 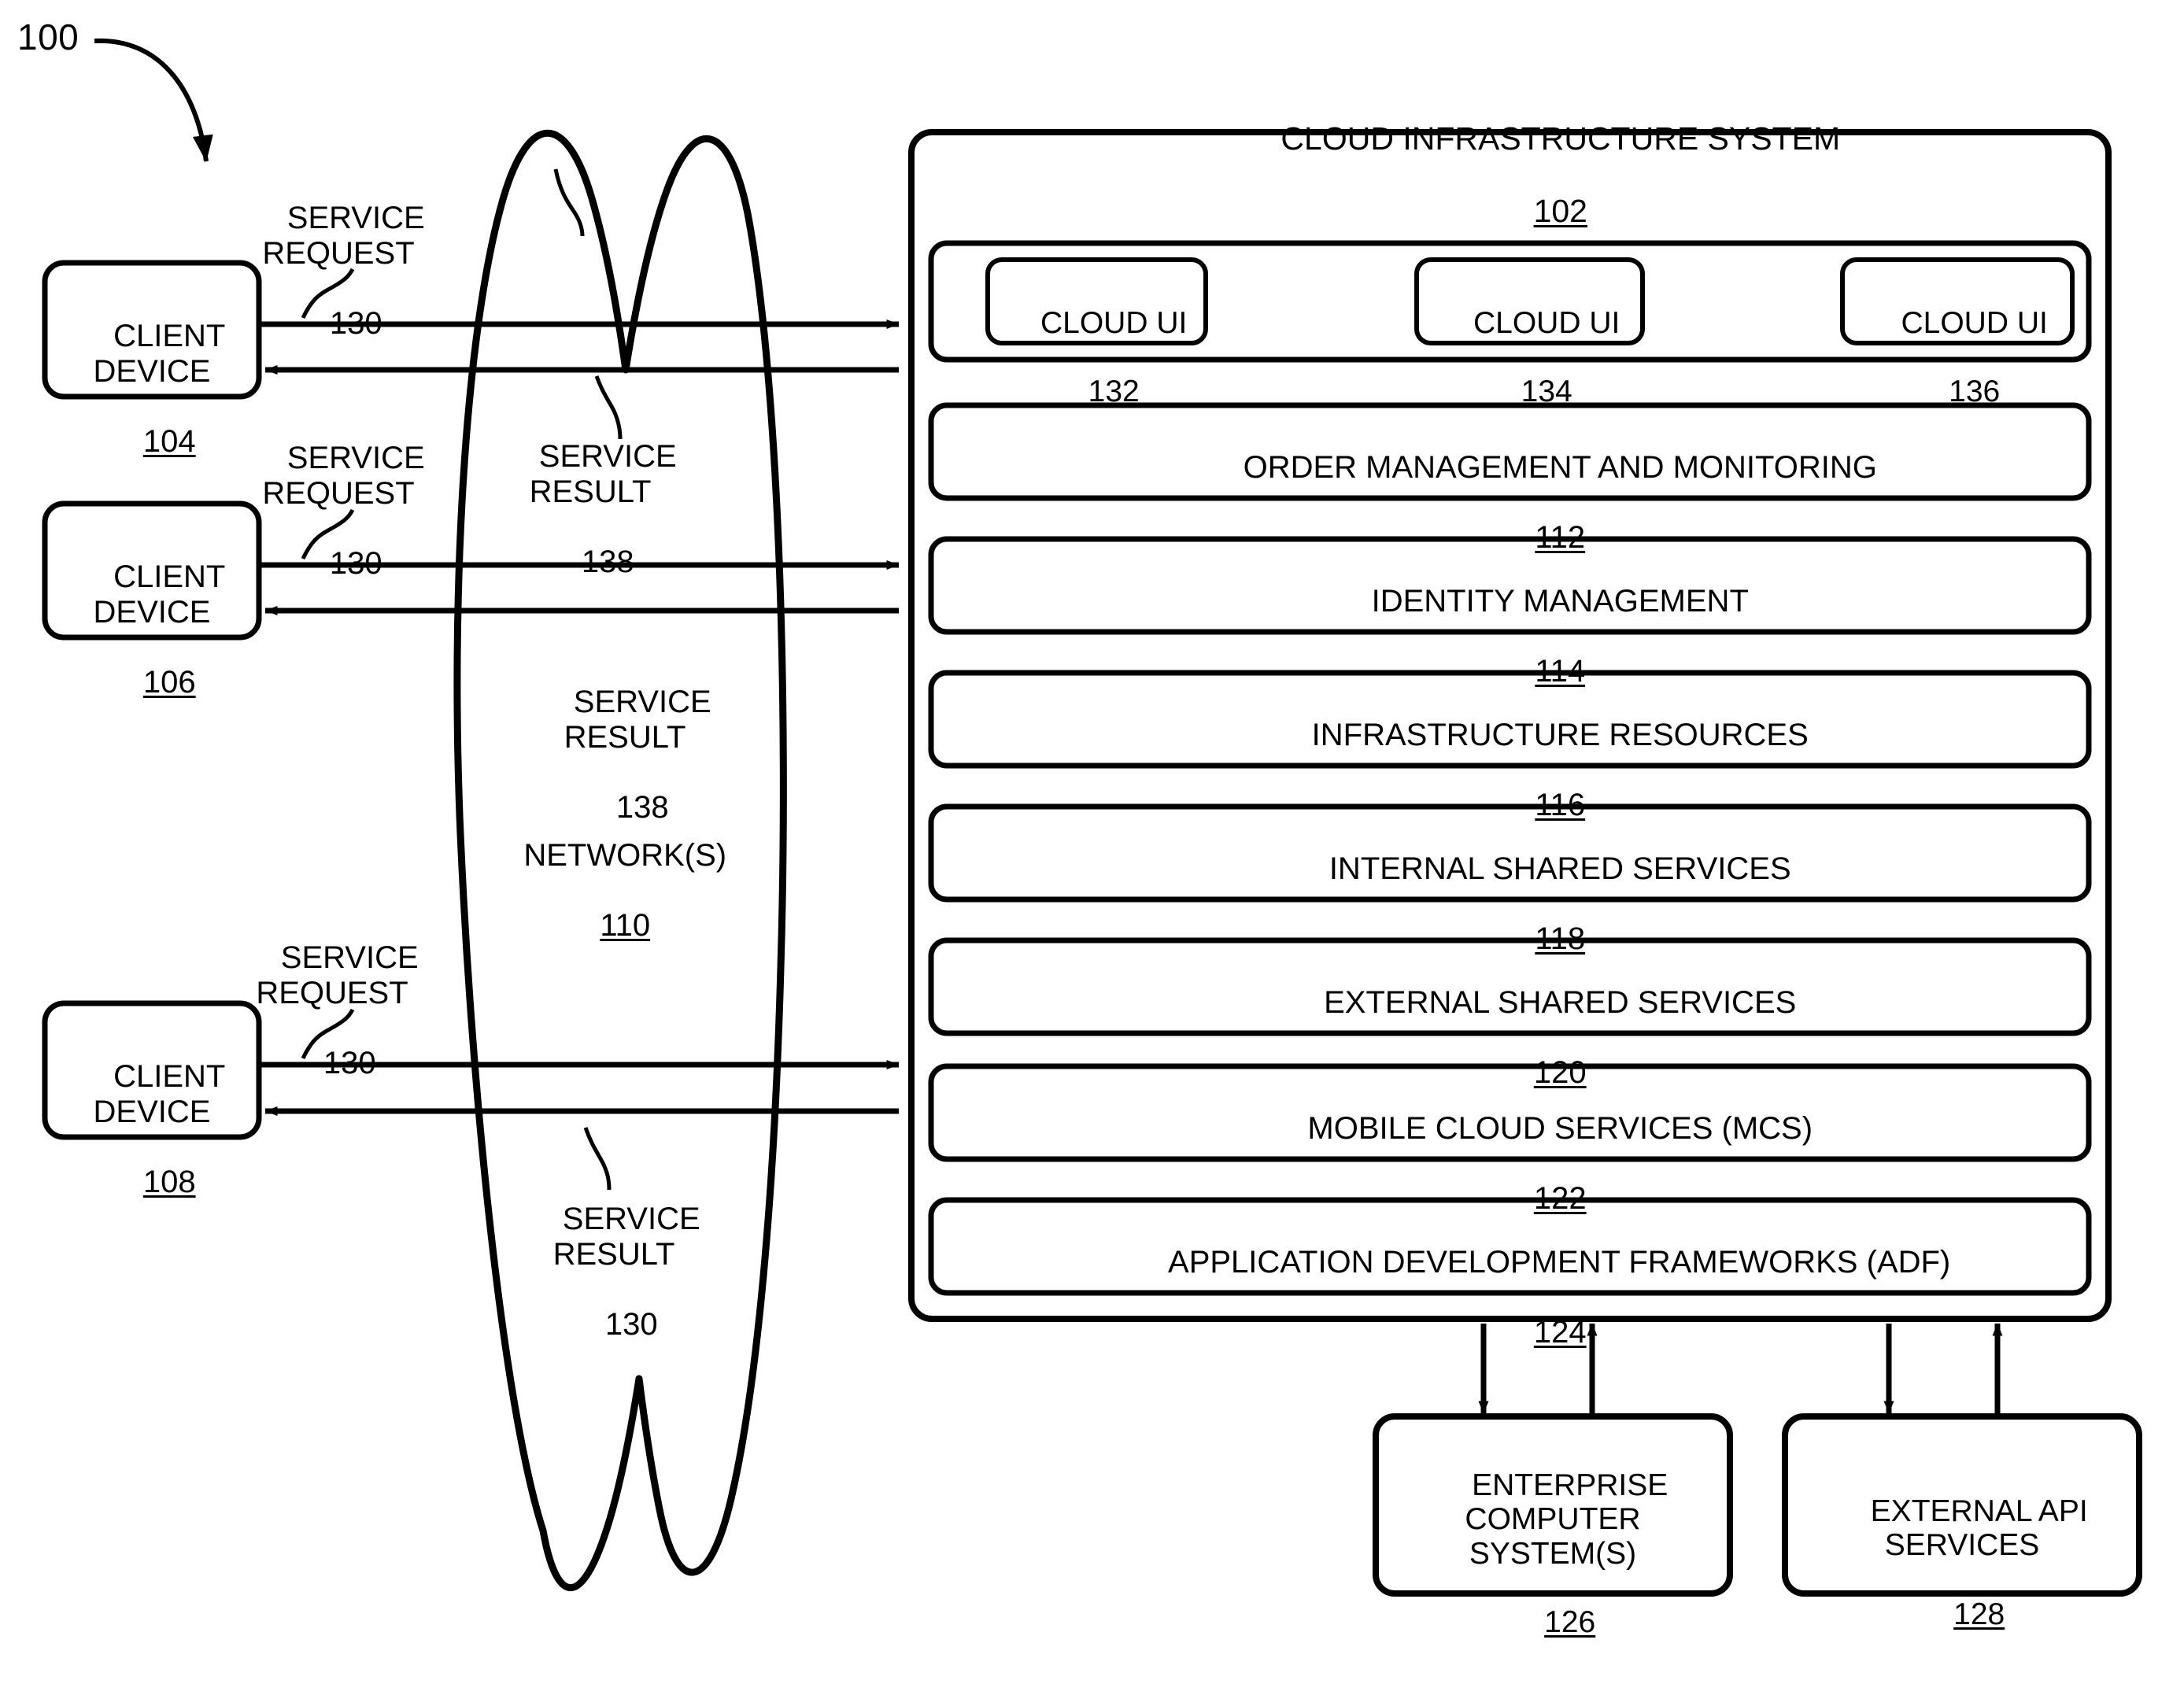 What do you see at coordinates (1560, 1128) in the screenshot?
I see `layer-122-label: MOBILE CLOUD SERVICES (MCS)` at bounding box center [1560, 1128].